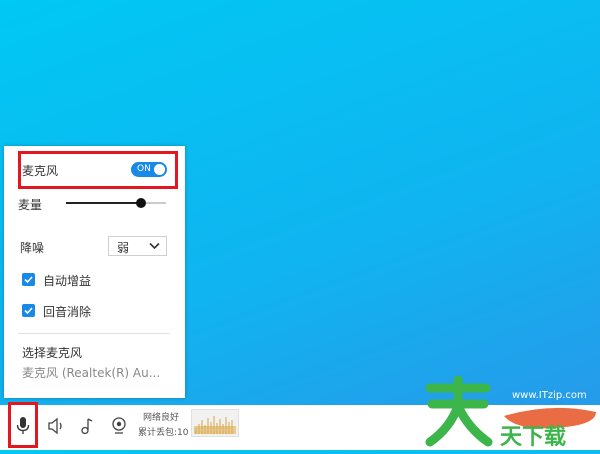 This screenshot has width=600, height=454. What do you see at coordinates (549, 395) in the screenshot?
I see `watermark-url-label: www.ITzip.com` at bounding box center [549, 395].